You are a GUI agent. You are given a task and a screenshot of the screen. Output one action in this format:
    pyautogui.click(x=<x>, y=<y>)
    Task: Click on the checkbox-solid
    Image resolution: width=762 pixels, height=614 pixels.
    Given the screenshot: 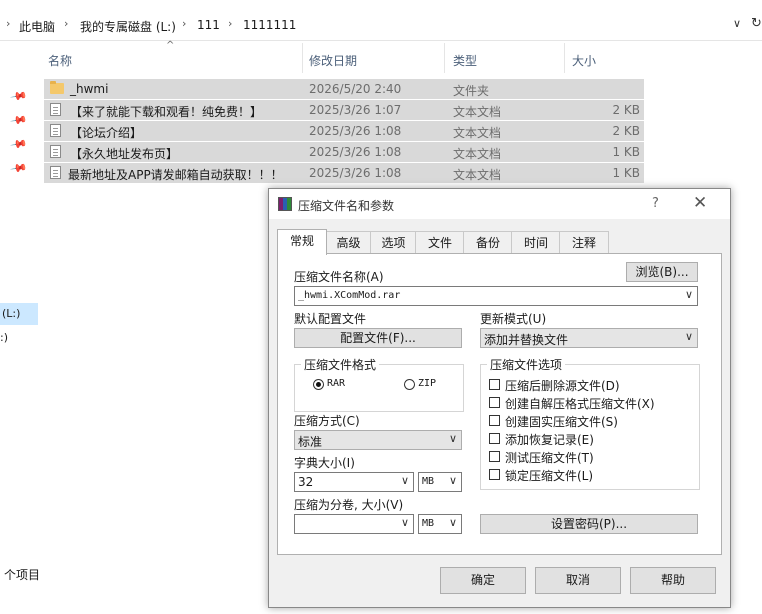 What is the action you would take?
    pyautogui.click(x=494, y=420)
    